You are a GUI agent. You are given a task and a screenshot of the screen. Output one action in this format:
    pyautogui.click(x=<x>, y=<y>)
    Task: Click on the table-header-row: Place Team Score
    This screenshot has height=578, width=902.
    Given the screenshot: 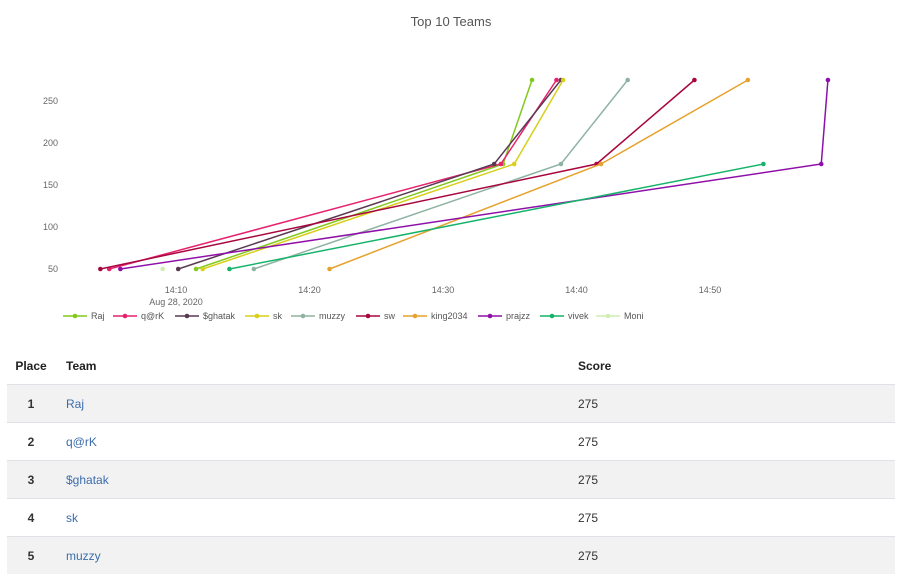 What is the action you would take?
    pyautogui.click(x=451, y=366)
    